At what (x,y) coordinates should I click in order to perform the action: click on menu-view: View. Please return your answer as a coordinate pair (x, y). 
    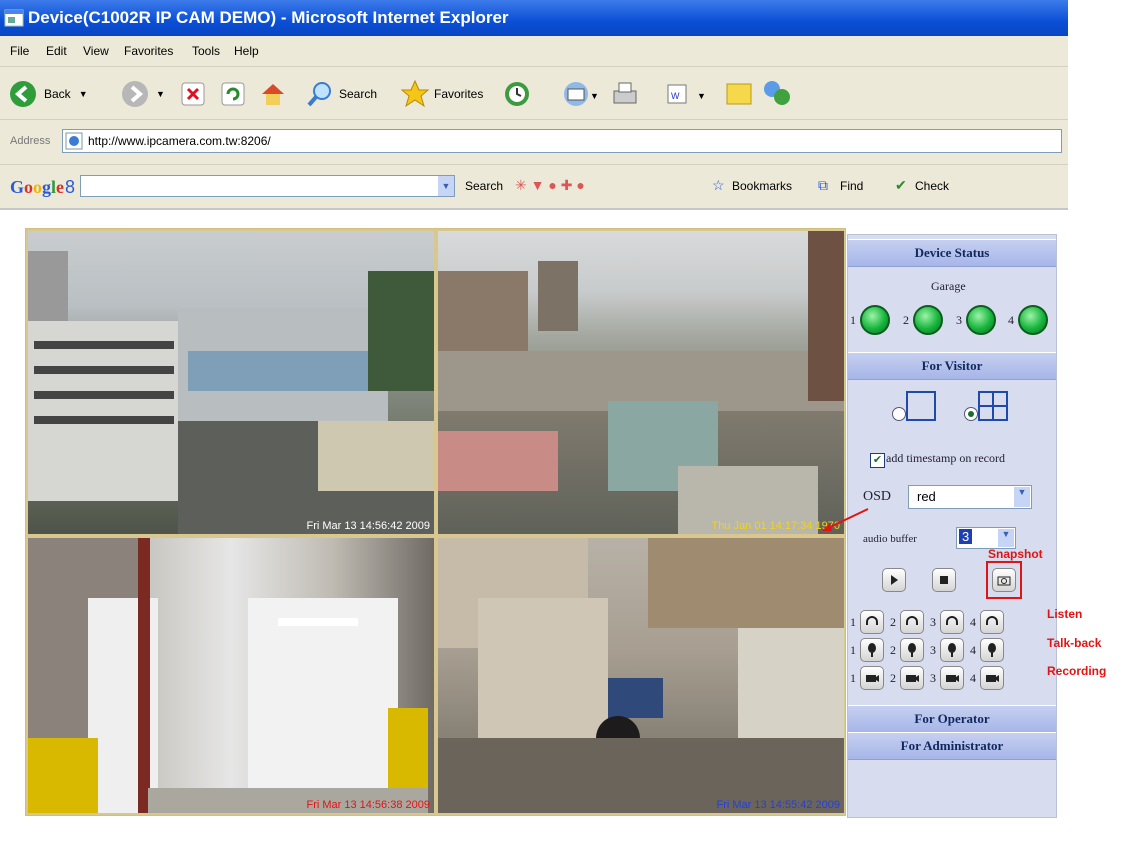
    Looking at the image, I should click on (96, 51).